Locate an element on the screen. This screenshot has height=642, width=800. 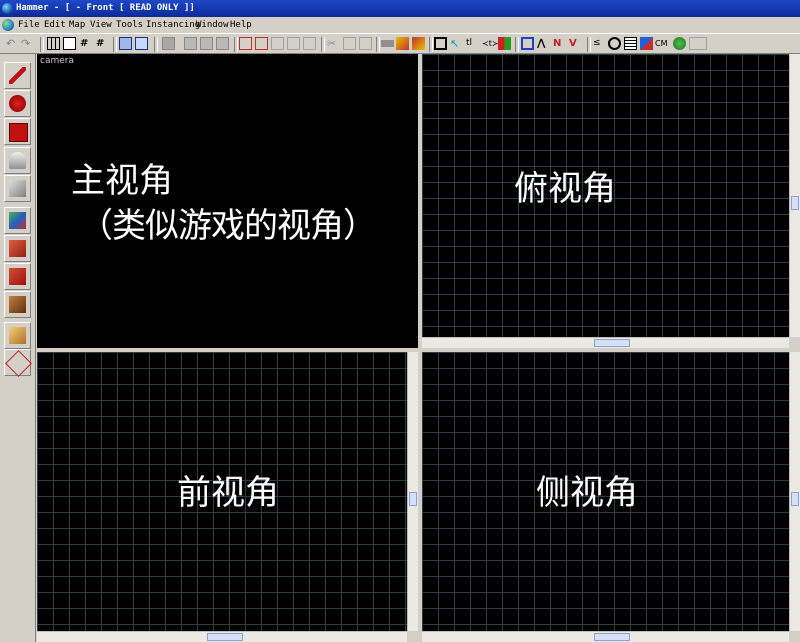
menu-edit: Edit is located at coordinates (55, 25).